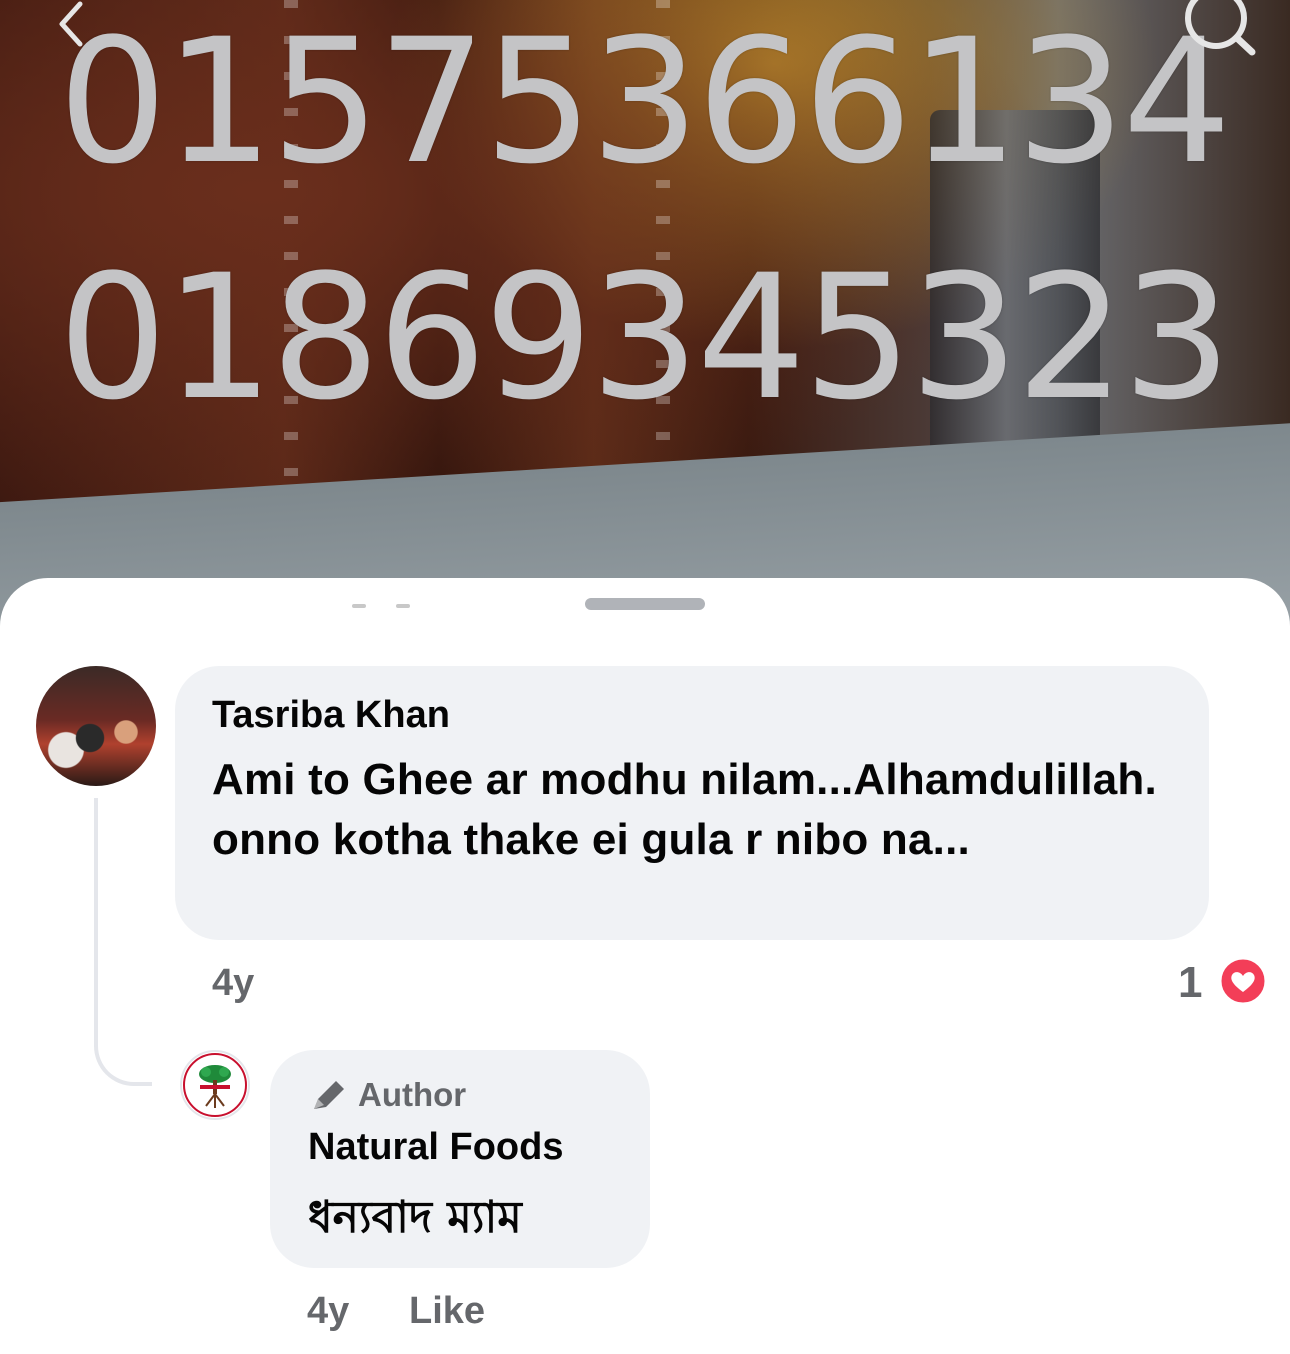  I want to click on tree-logo-icon, so click(215, 1085).